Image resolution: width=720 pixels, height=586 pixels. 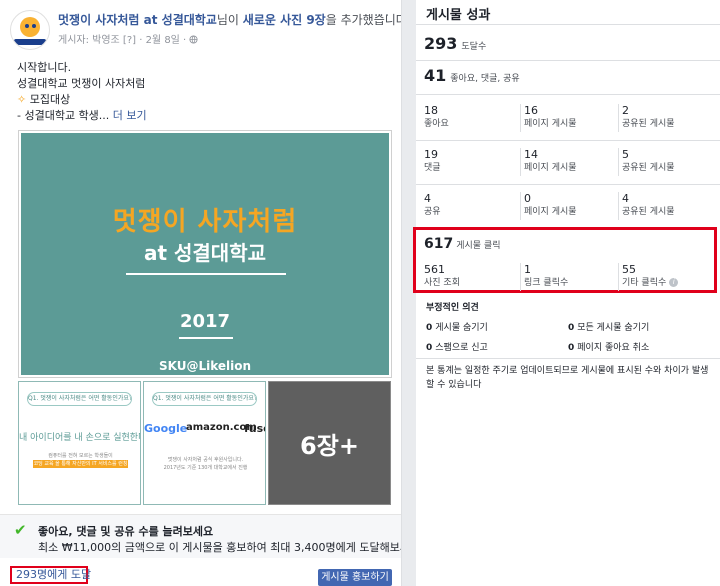 What do you see at coordinates (432, 168) in the screenshot?
I see `stat-label: 댓글` at bounding box center [432, 168].